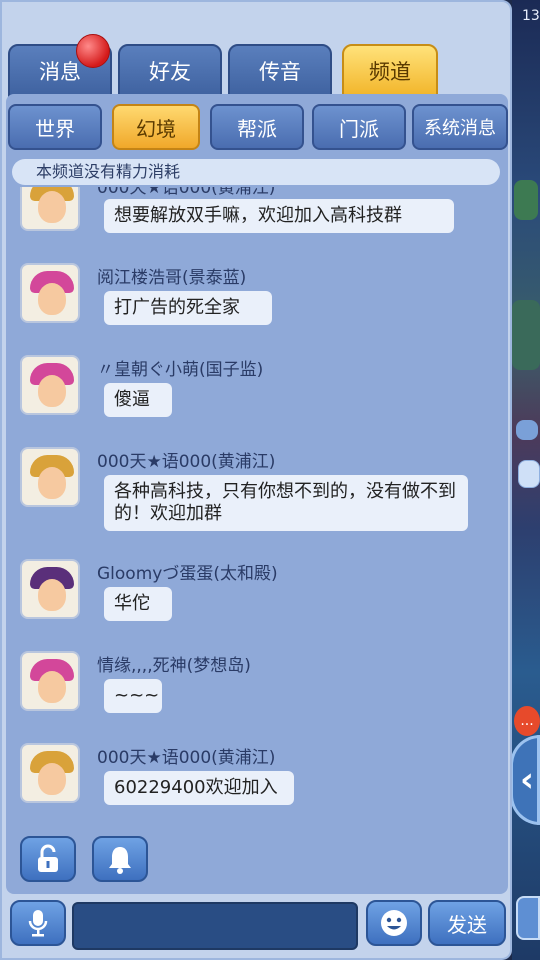 This screenshot has height=960, width=540. Describe the element at coordinates (528, 918) in the screenshot. I see `scene-side-button` at that location.